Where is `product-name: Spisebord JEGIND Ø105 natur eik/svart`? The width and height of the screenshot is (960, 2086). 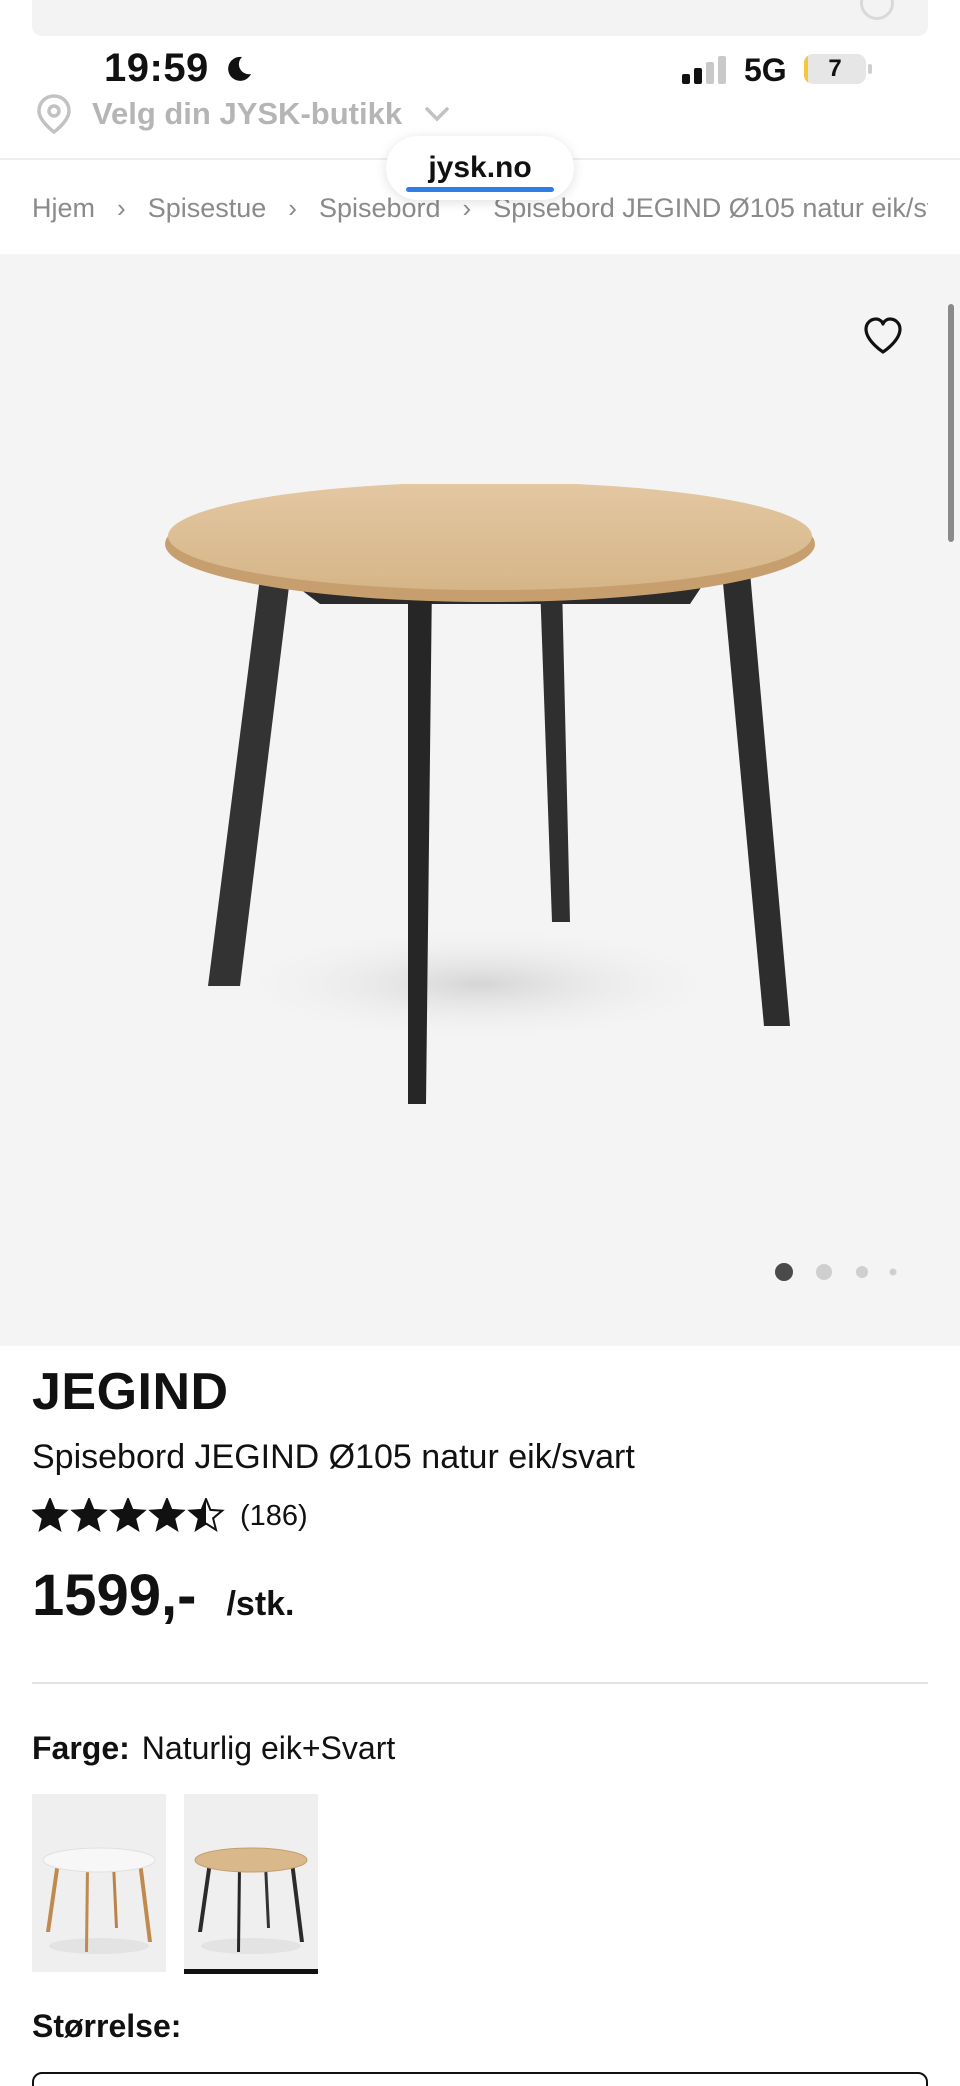
product-name: Spisebord JEGIND Ø105 natur eik/svart is located at coordinates (333, 1457).